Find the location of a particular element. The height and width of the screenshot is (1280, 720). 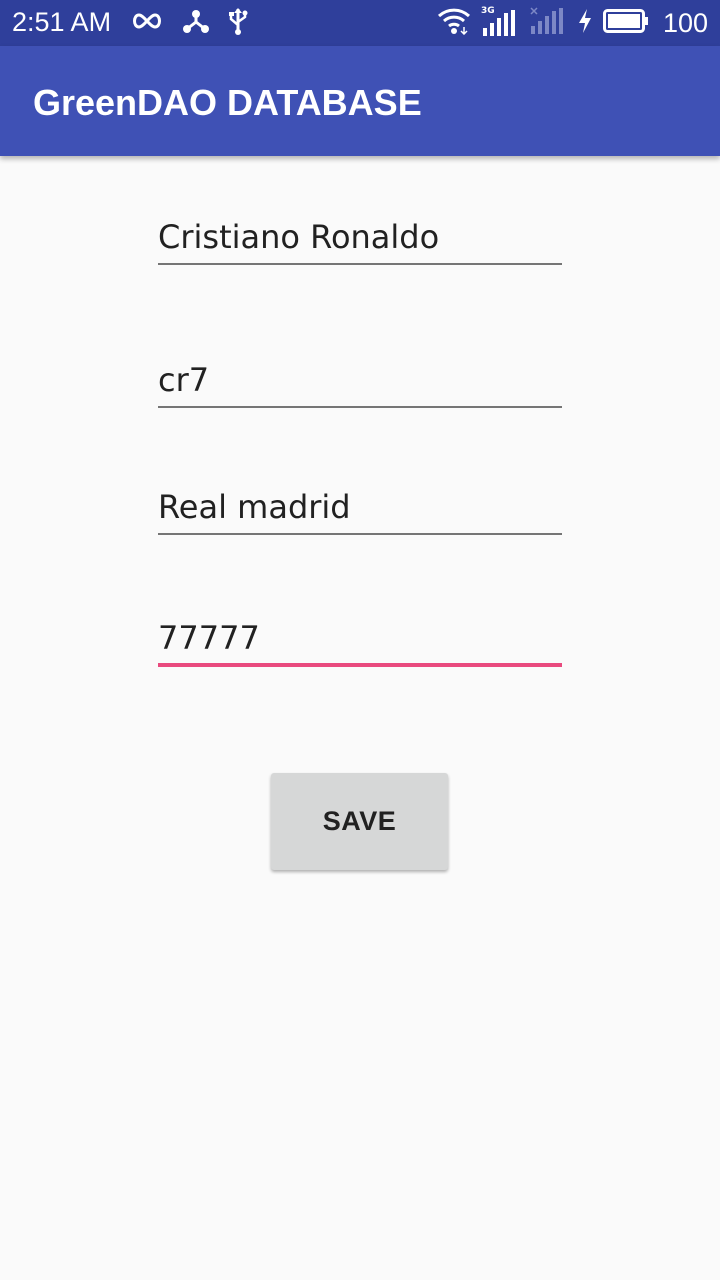

status-icons-right: 3G 100 is located at coordinates (572, 23).